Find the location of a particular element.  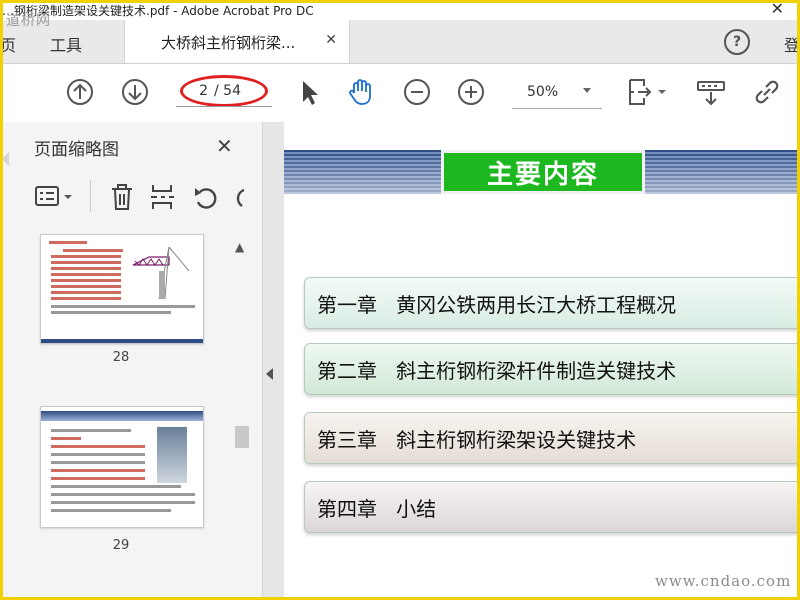

toolbar is located at coordinates (400, 93).